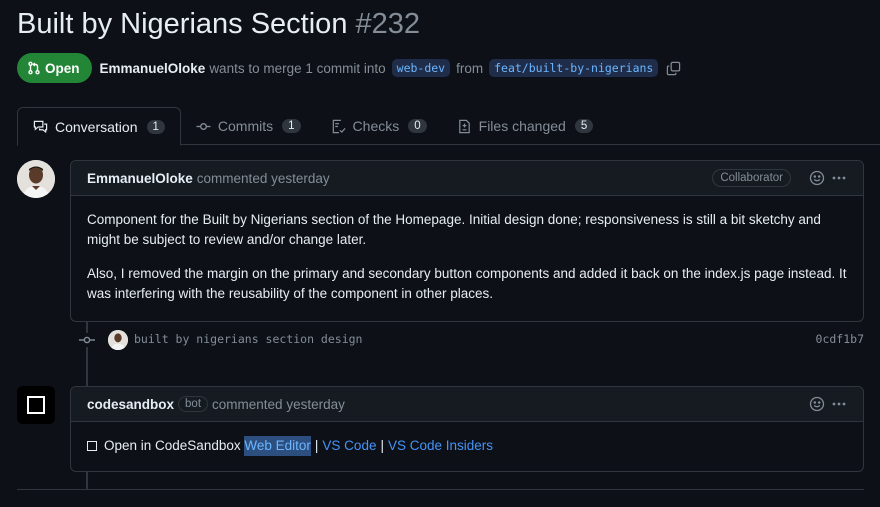  Describe the element at coordinates (376, 126) in the screenshot. I see `tab-checks-label: Checks` at that location.